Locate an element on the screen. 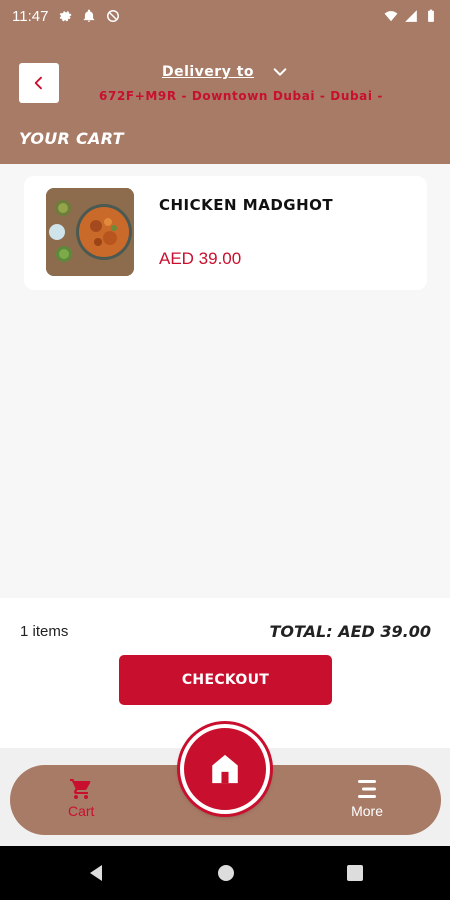 Image resolution: width=450 pixels, height=900 pixels. signal-icon is located at coordinates (411, 16).